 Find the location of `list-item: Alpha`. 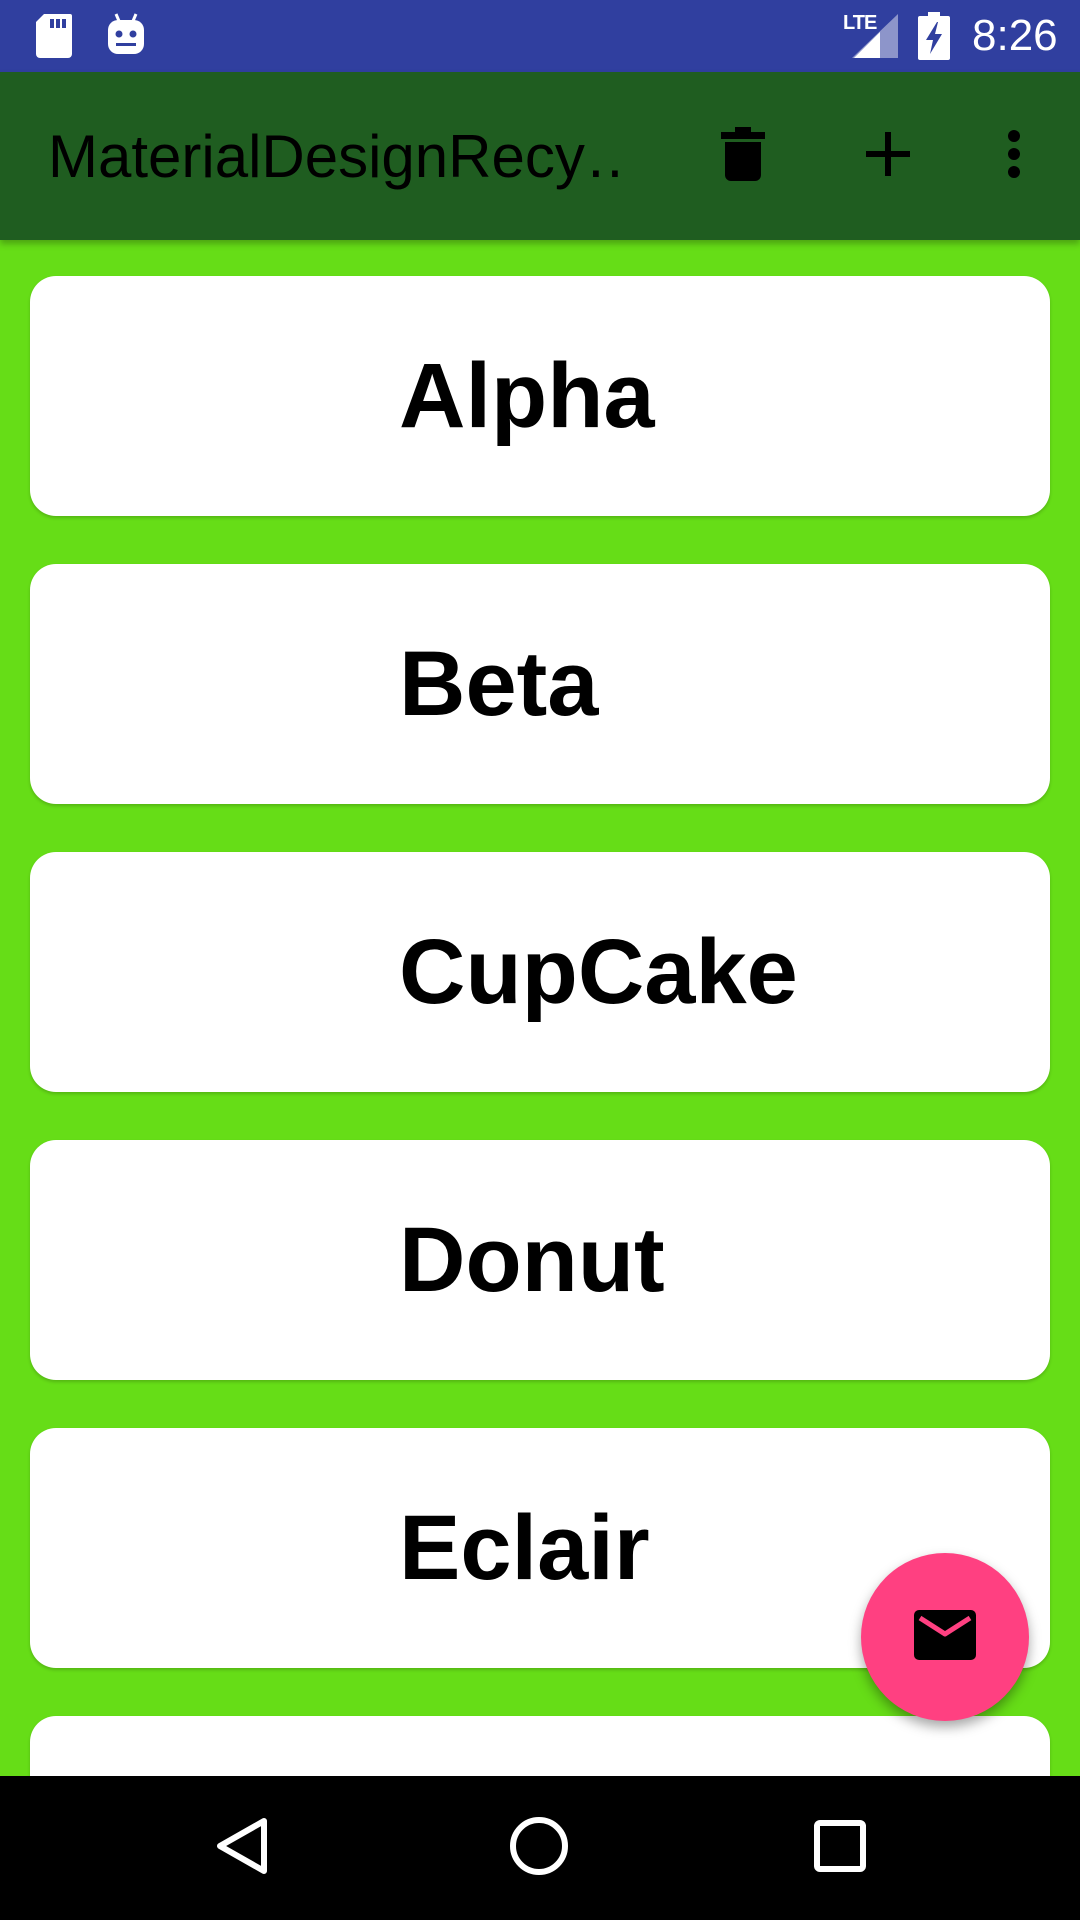

list-item: Alpha is located at coordinates (540, 396).